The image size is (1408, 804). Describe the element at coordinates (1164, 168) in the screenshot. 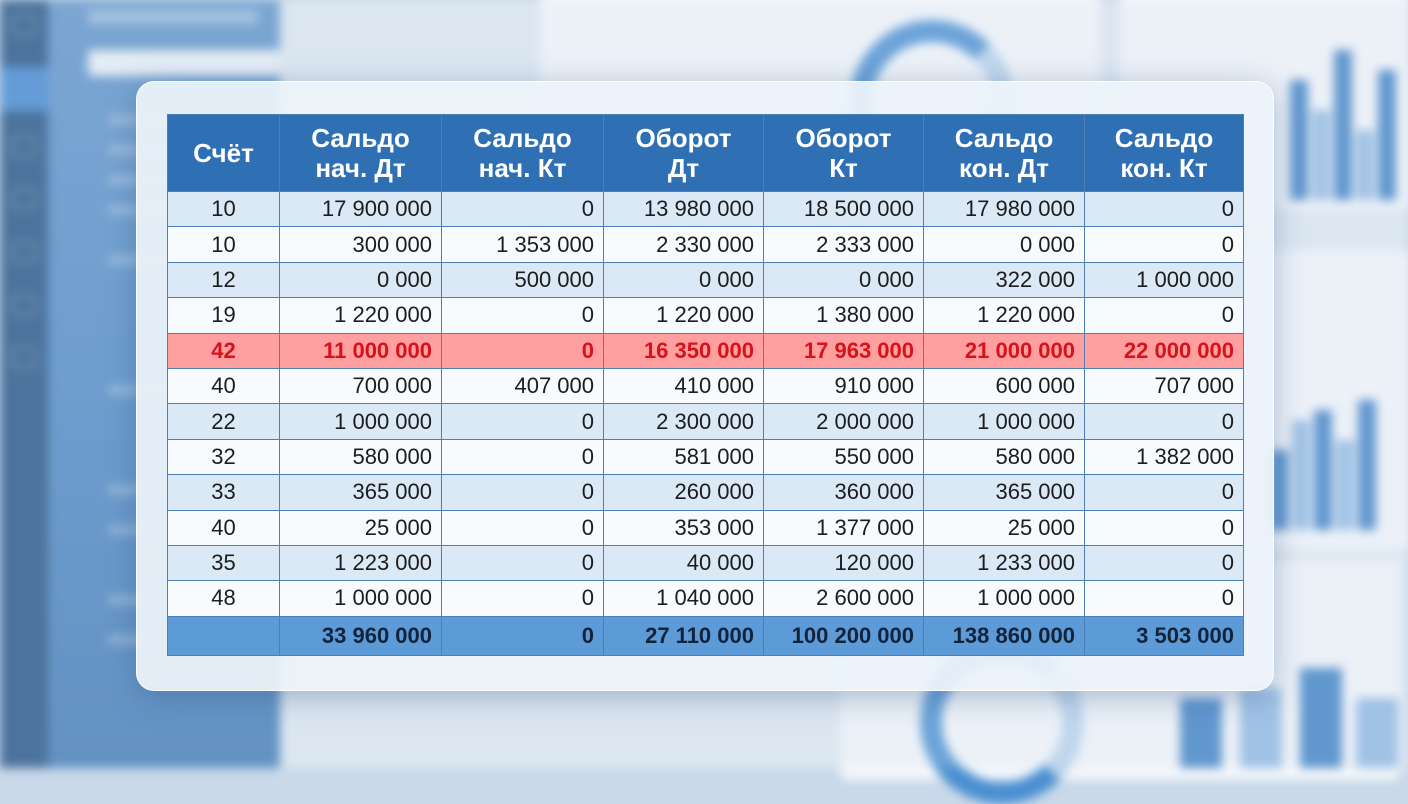

I see `header-label: кон. Кт` at that location.